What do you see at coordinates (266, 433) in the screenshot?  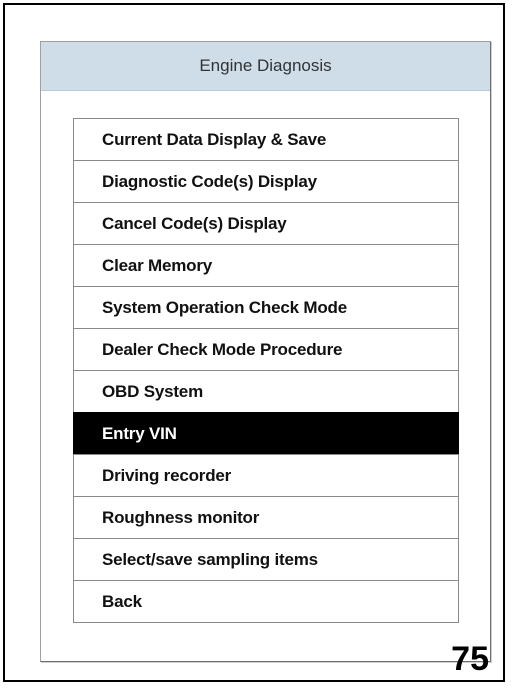 I see `menu-item-entry-vin: Entry VIN` at bounding box center [266, 433].